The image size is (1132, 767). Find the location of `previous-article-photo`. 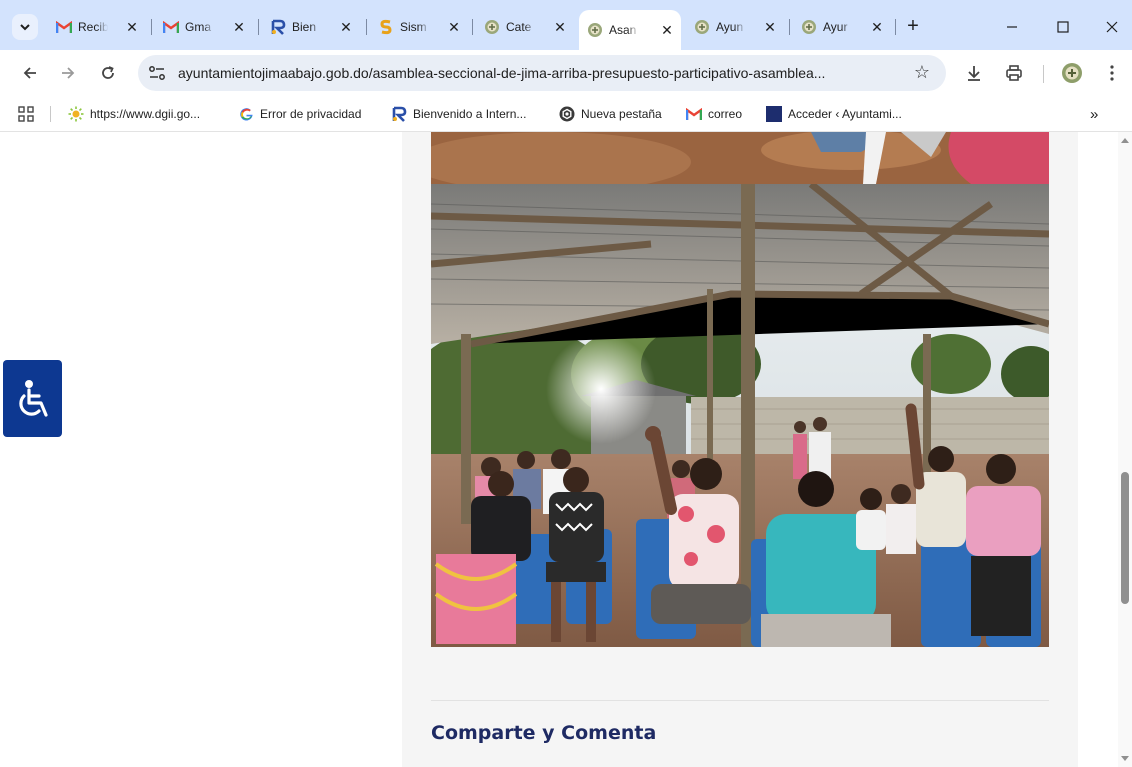

previous-article-photo is located at coordinates (740, 158).